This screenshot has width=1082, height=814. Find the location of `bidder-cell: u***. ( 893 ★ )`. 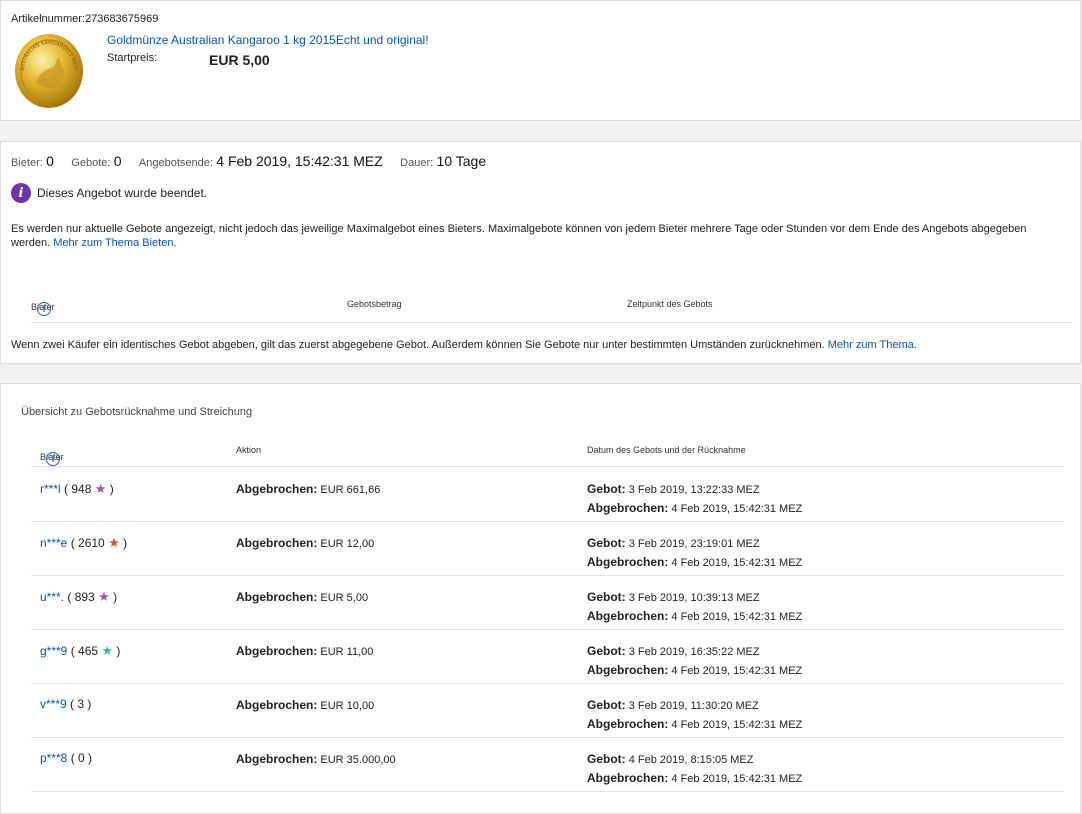

bidder-cell: u***. ( 893 ★ ) is located at coordinates (78, 597).